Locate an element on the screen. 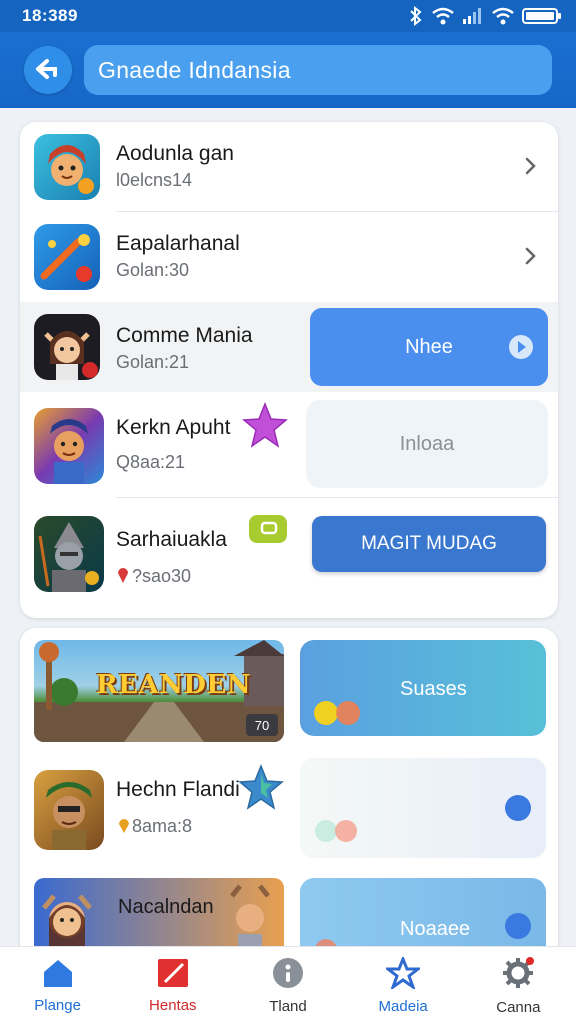  item-action-button: Nhee is located at coordinates (429, 347).